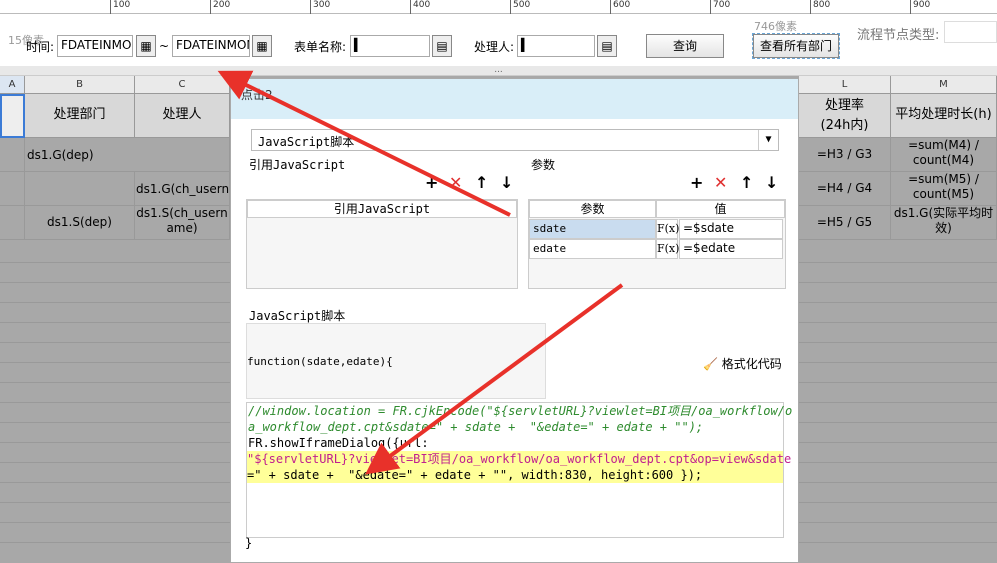  What do you see at coordinates (364, 143) in the screenshot?
I see `arrow-to-button` at bounding box center [364, 143].